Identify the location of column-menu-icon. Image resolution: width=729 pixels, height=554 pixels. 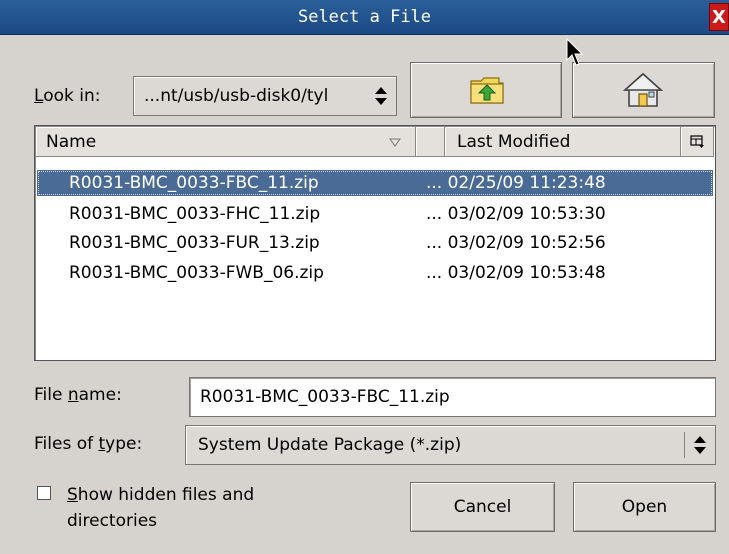
(697, 141).